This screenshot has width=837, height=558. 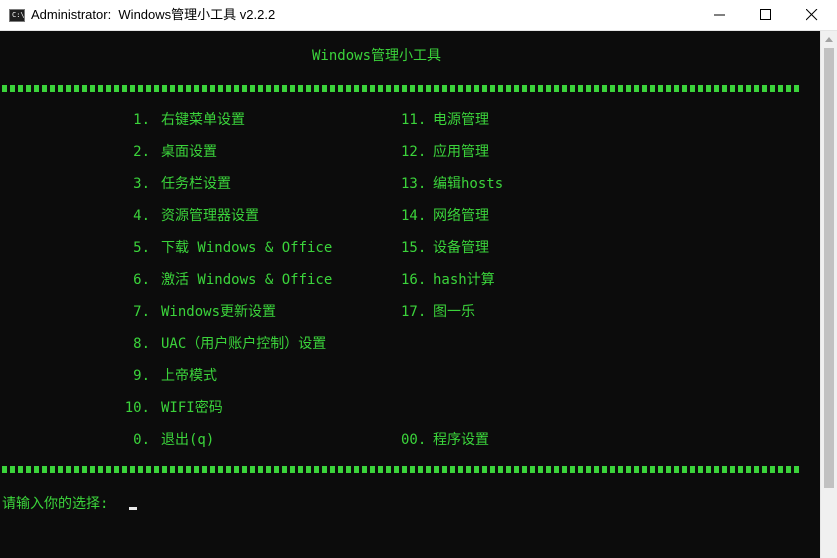 What do you see at coordinates (461, 152) in the screenshot?
I see `menu-item-apps: 应用管理` at bounding box center [461, 152].